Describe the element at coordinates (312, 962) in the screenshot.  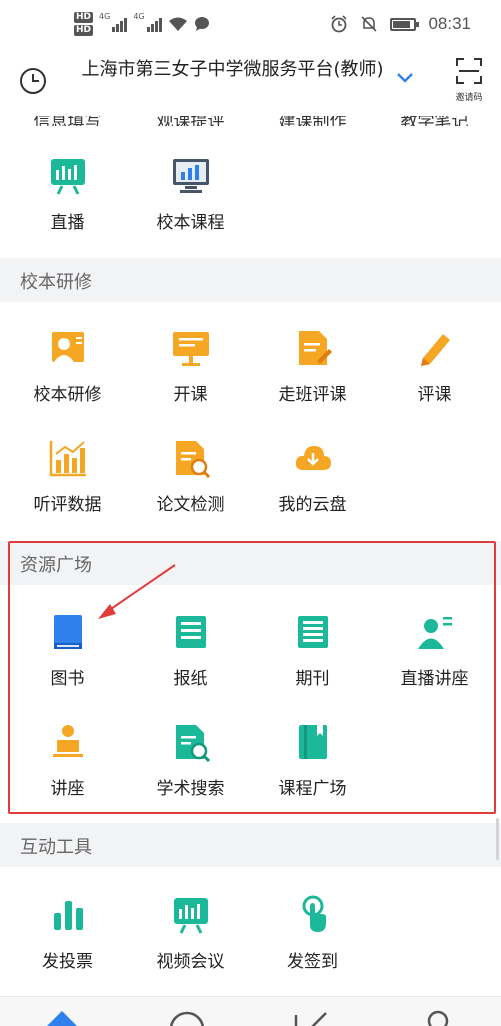
I see `grid-item-label: 发签到` at that location.